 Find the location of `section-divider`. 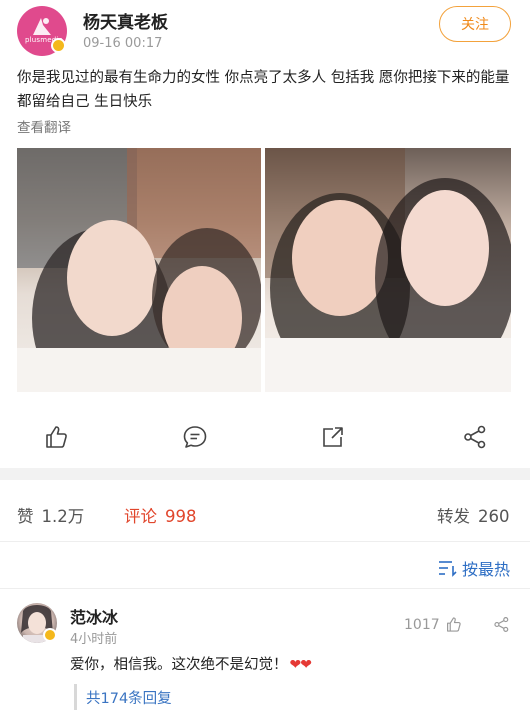

section-divider is located at coordinates (265, 474).